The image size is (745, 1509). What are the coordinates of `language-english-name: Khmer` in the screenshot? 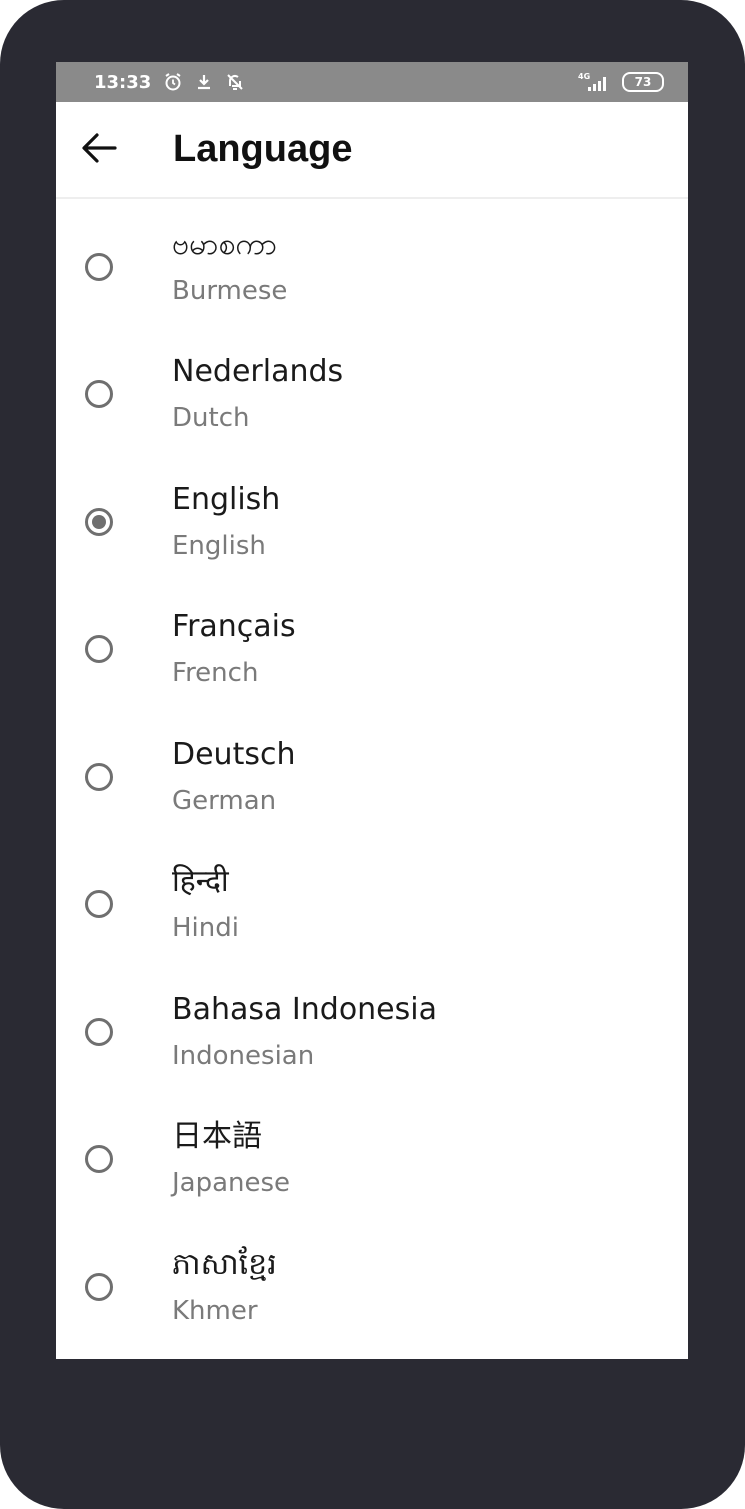 It's located at (215, 1310).